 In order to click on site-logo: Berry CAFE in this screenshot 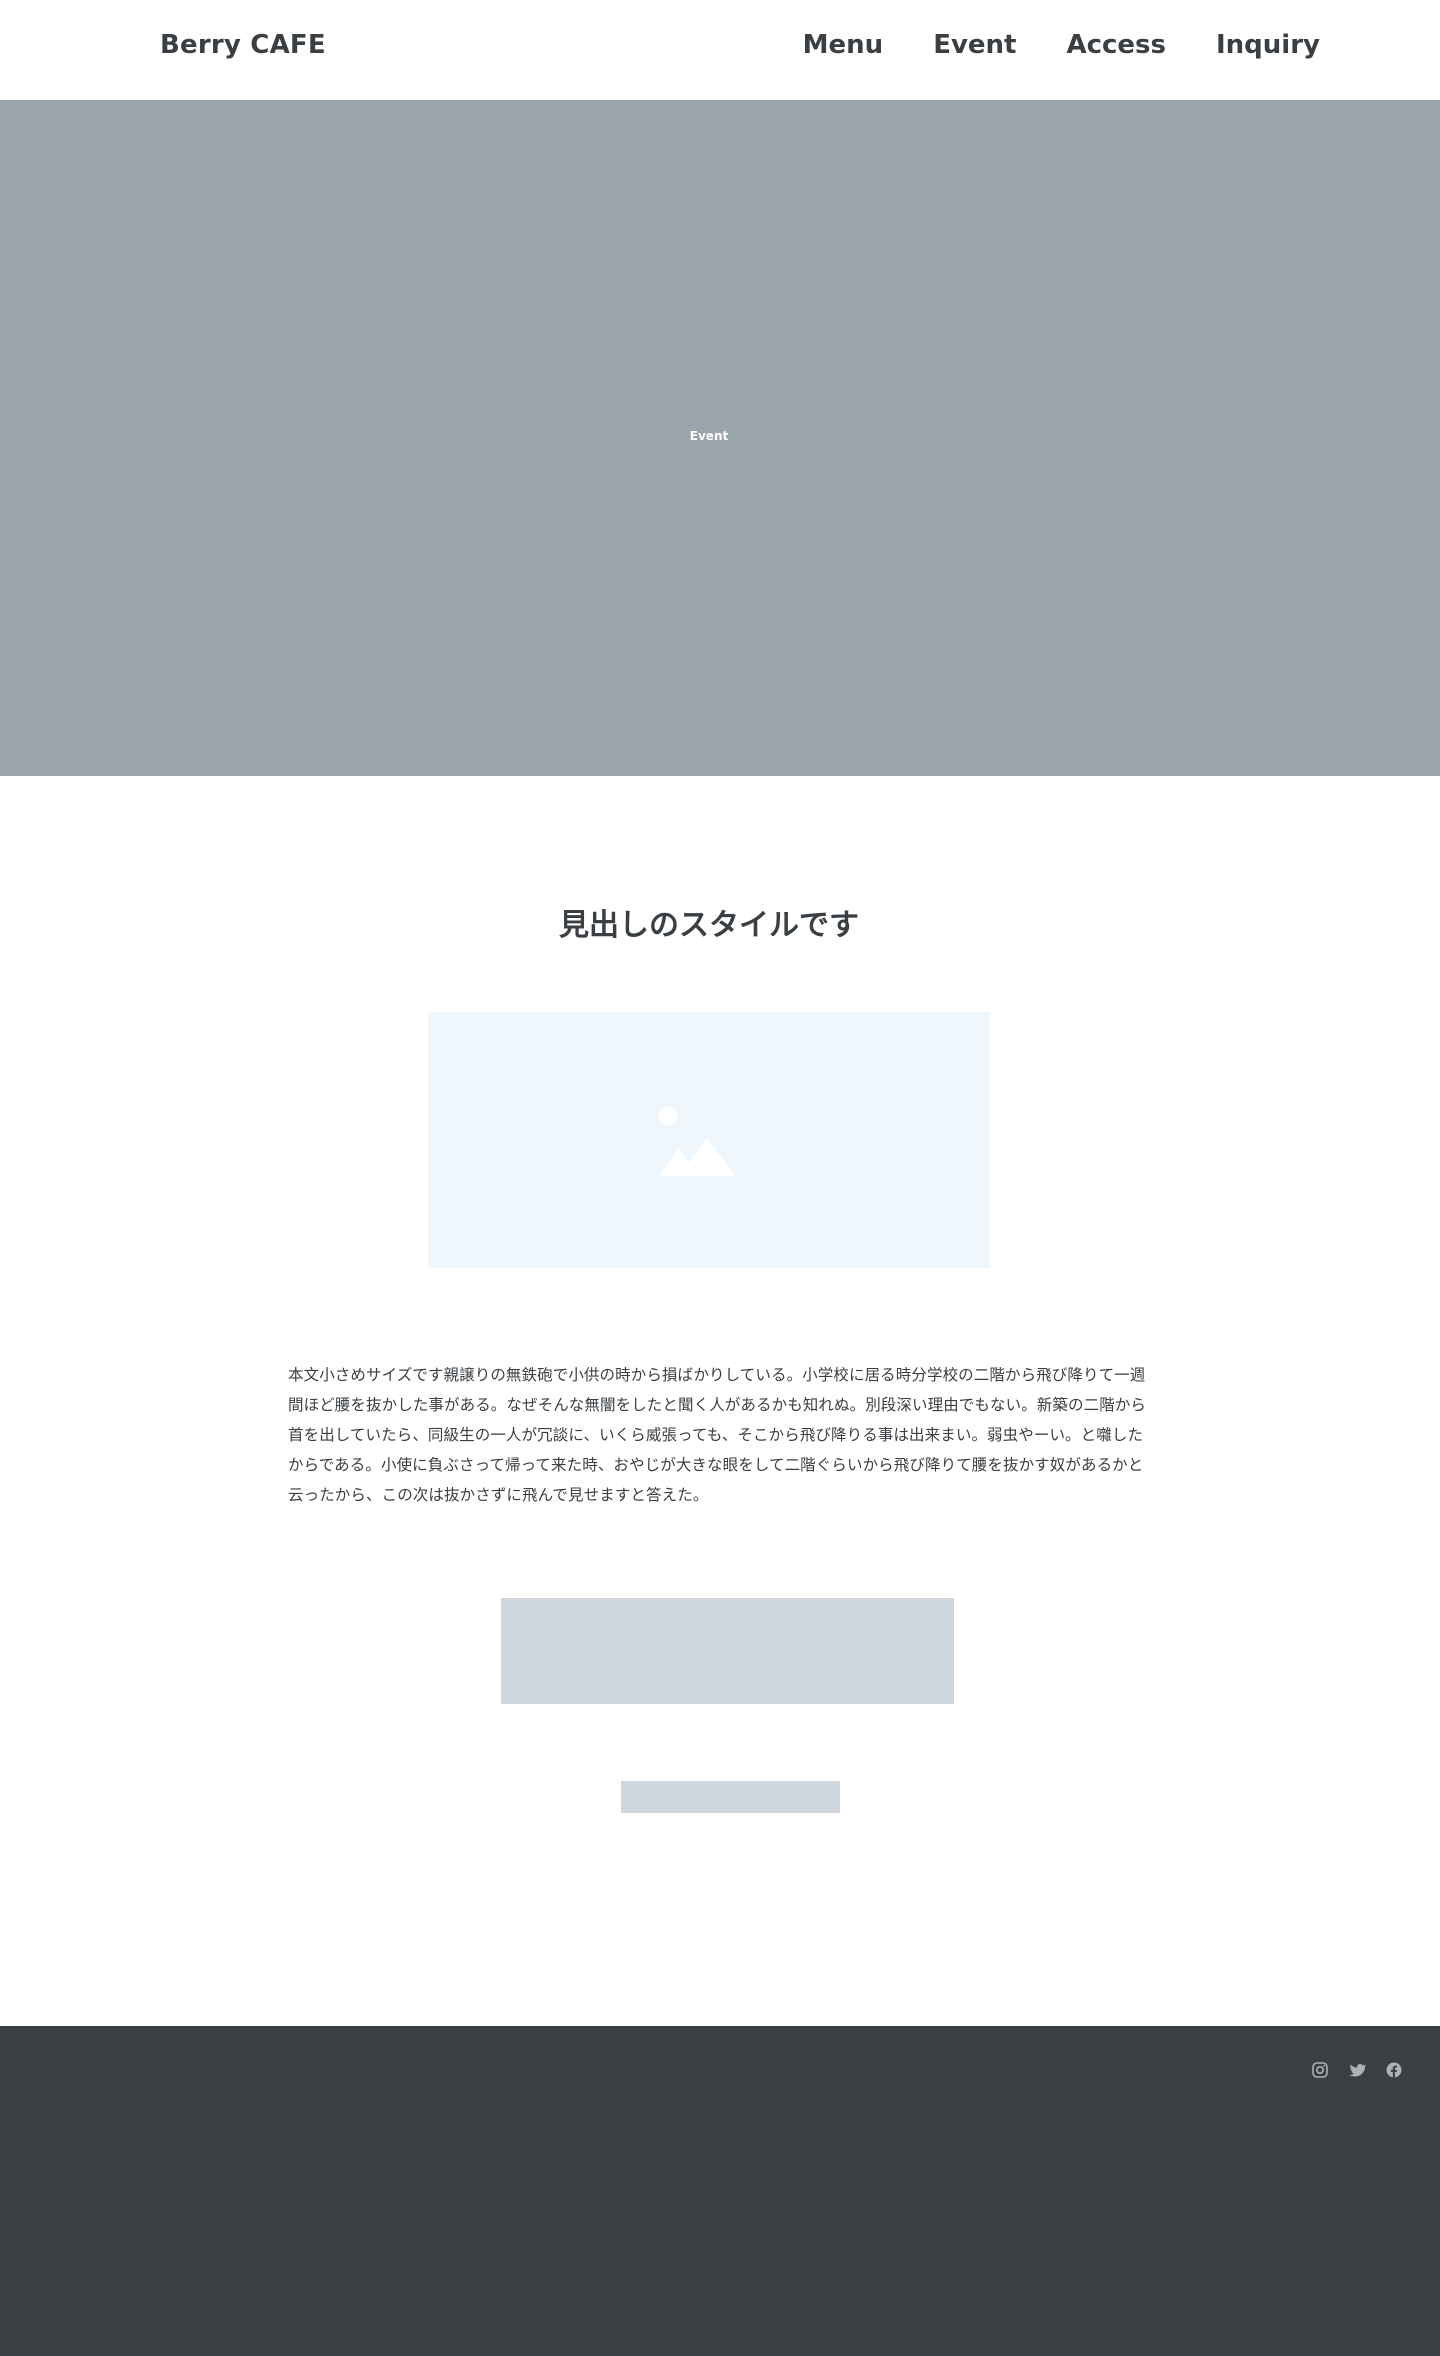, I will do `click(243, 45)`.